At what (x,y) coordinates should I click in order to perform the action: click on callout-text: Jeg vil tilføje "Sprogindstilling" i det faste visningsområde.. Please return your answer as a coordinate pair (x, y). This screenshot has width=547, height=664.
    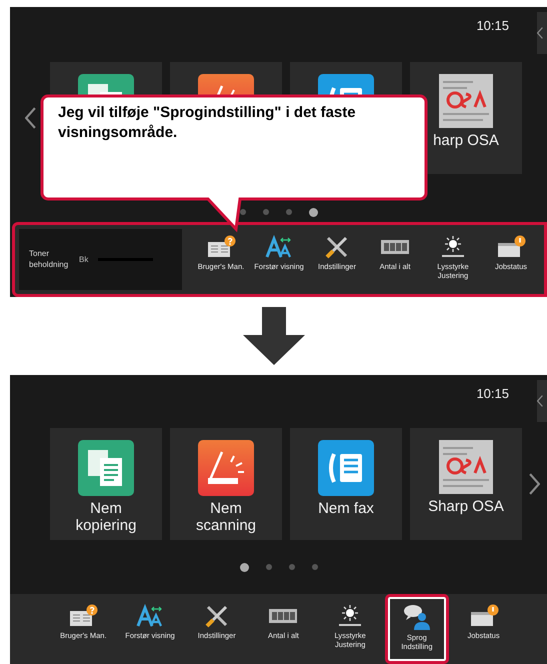
    Looking at the image, I should click on (207, 122).